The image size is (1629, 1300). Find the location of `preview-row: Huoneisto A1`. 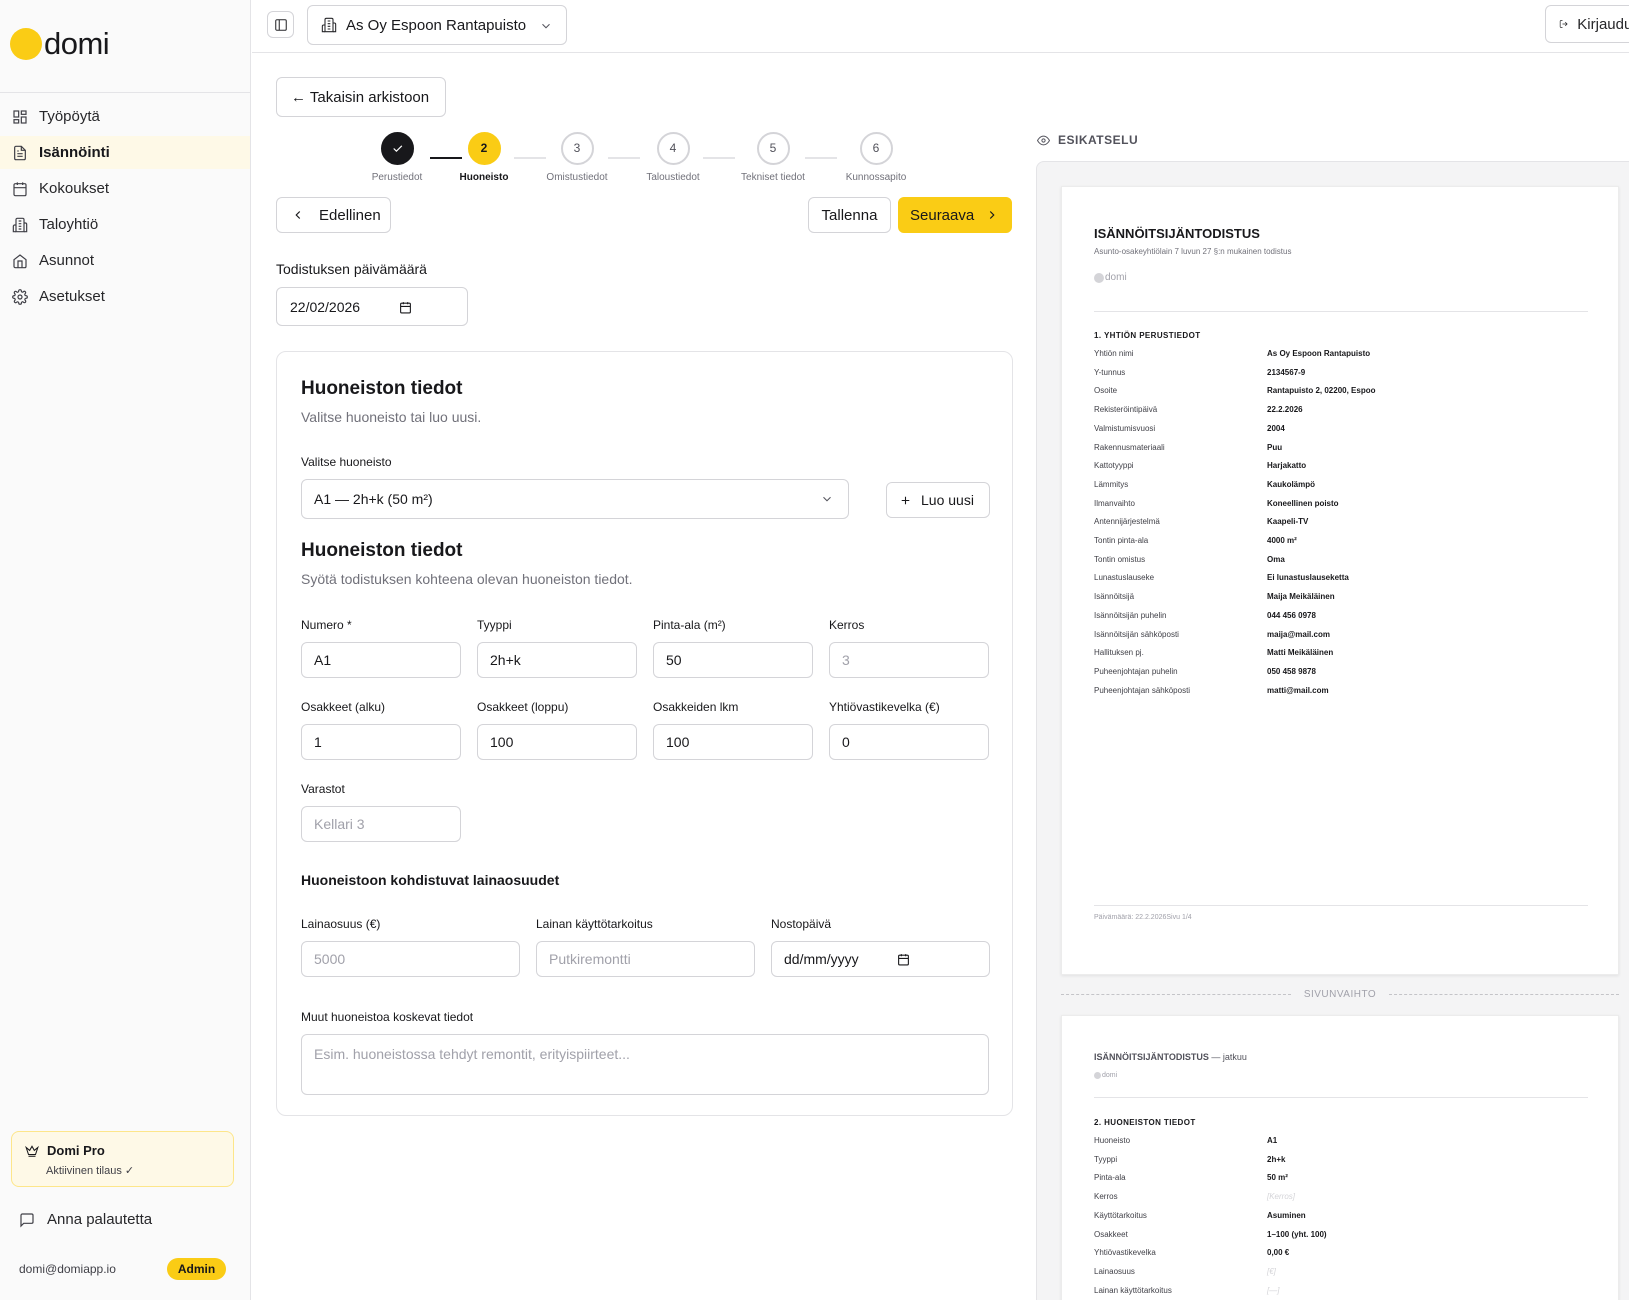

preview-row: Huoneisto A1 is located at coordinates (1344, 1145).